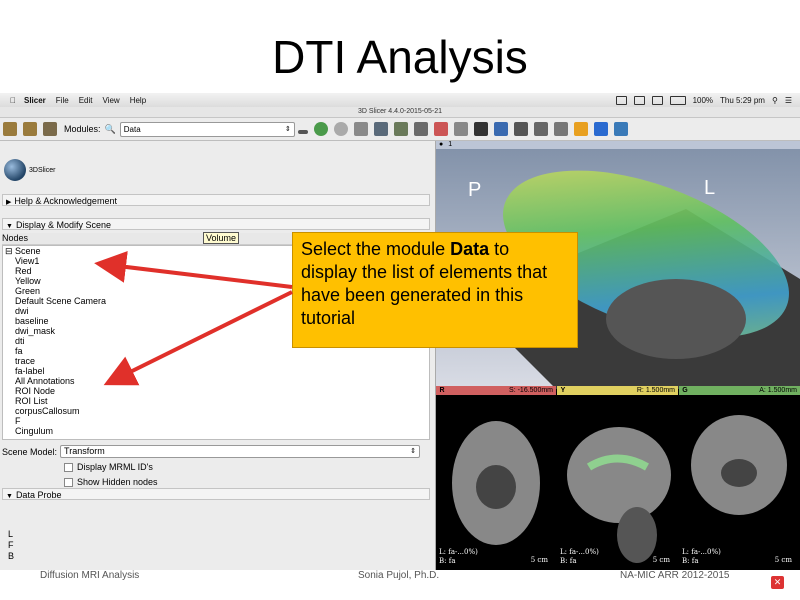 Image resolution: width=800 pixels, height=600 pixels. I want to click on battery-percent: 100%, so click(703, 100).